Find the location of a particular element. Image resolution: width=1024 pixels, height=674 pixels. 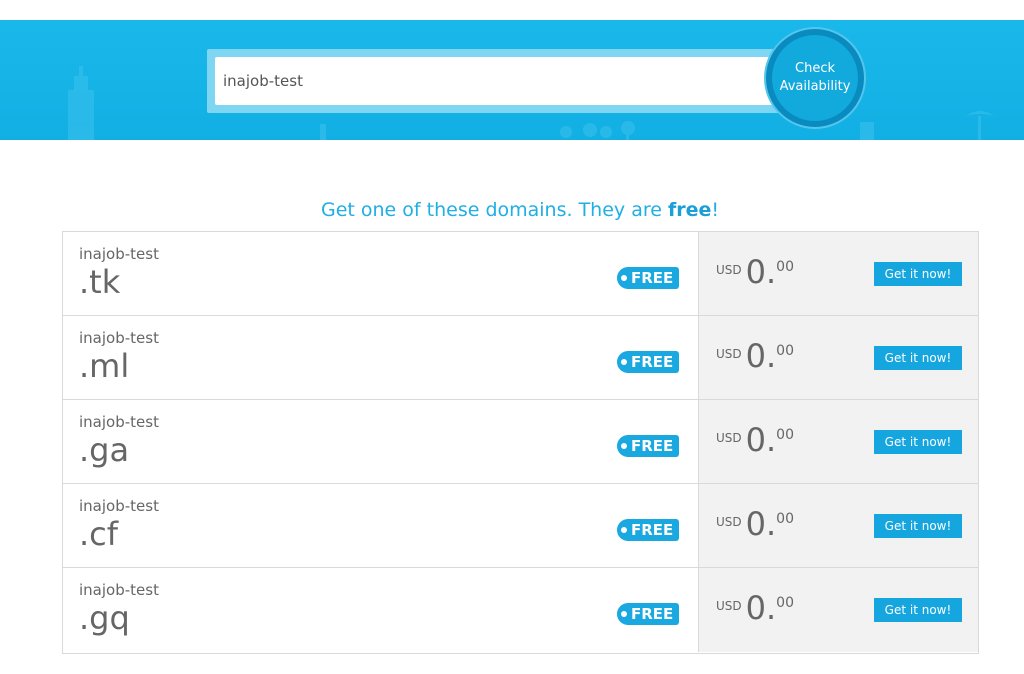

domain-name-cell: inajob-test .ml FREE is located at coordinates (380, 357).